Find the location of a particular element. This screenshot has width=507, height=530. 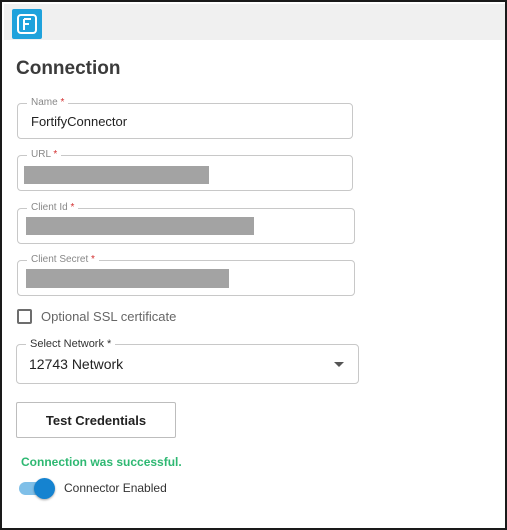

connector-enabled-option: Connector Enabled is located at coordinates (92, 488).